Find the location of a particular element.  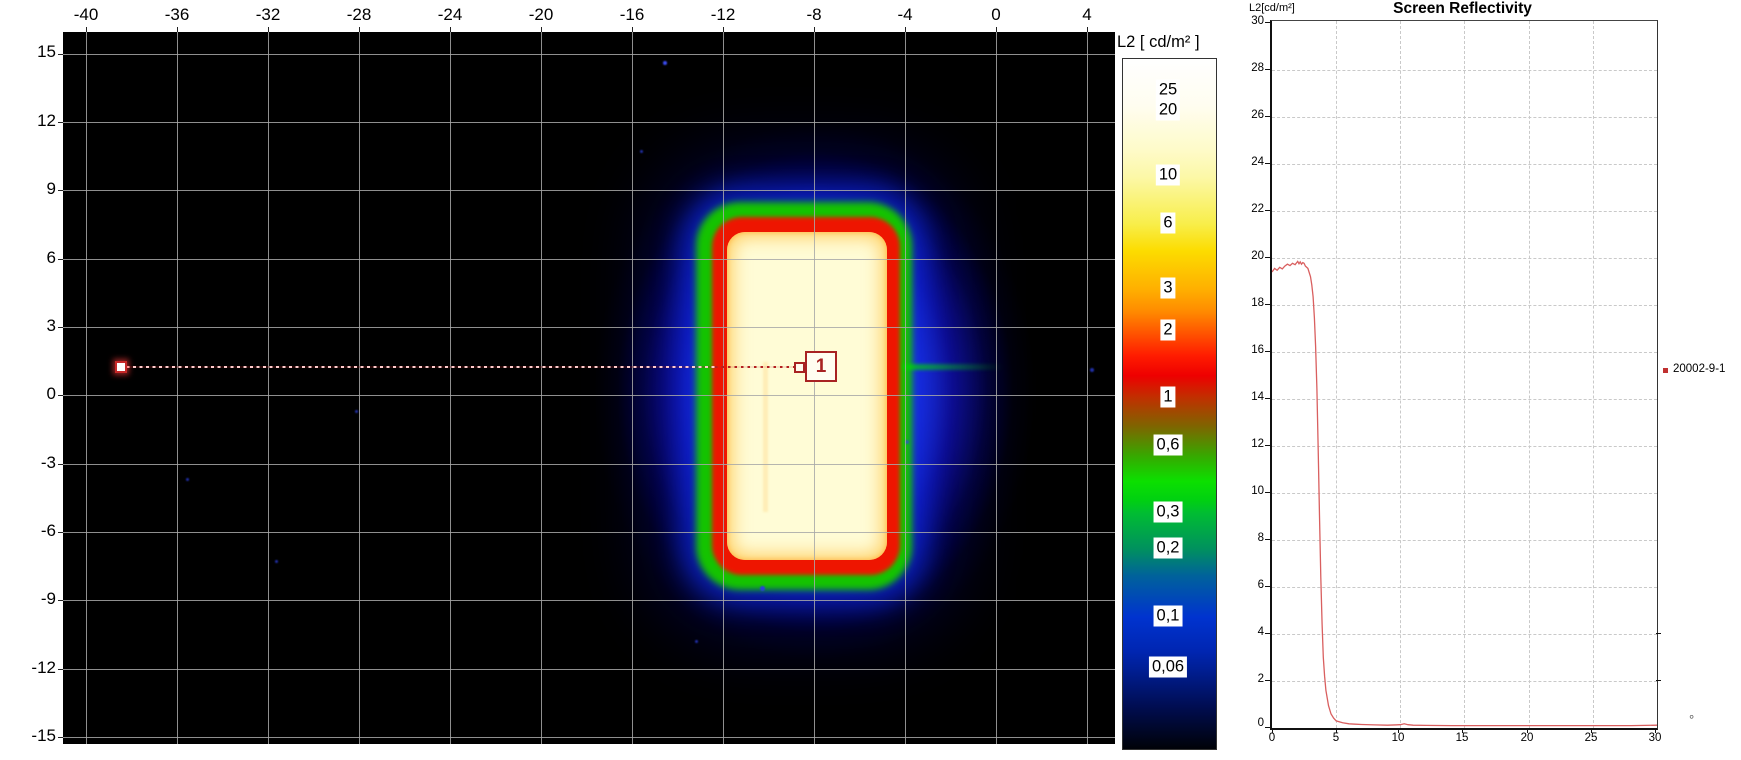

chart-y-tick: 4 is located at coordinates (1260, 632).